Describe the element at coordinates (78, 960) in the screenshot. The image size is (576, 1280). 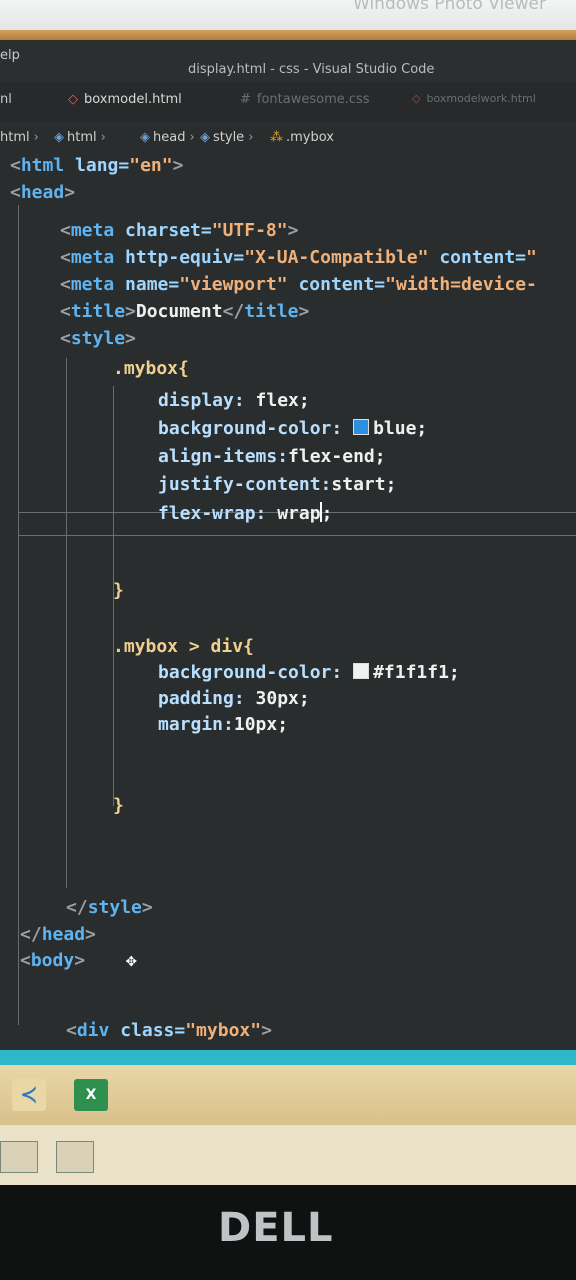
I see `code-line: <body> ✥` at that location.